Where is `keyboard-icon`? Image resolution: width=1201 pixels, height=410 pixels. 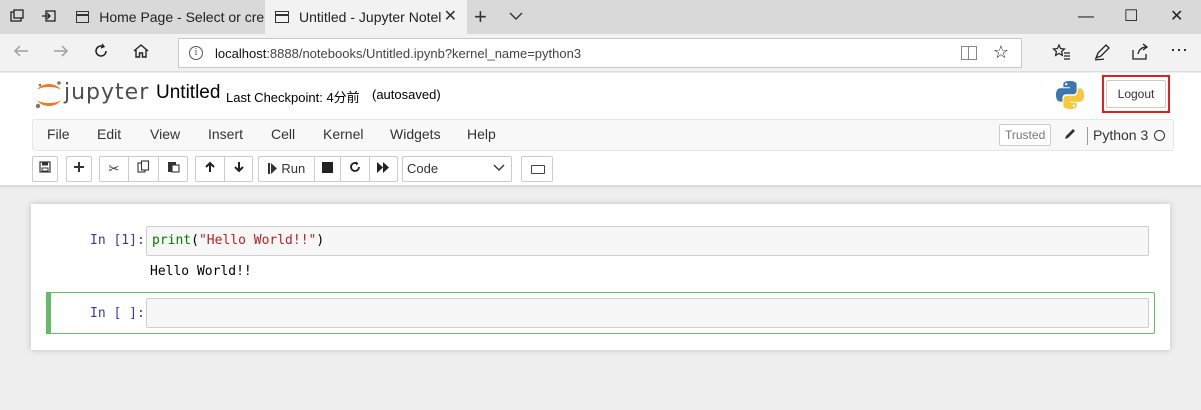
keyboard-icon is located at coordinates (538, 169).